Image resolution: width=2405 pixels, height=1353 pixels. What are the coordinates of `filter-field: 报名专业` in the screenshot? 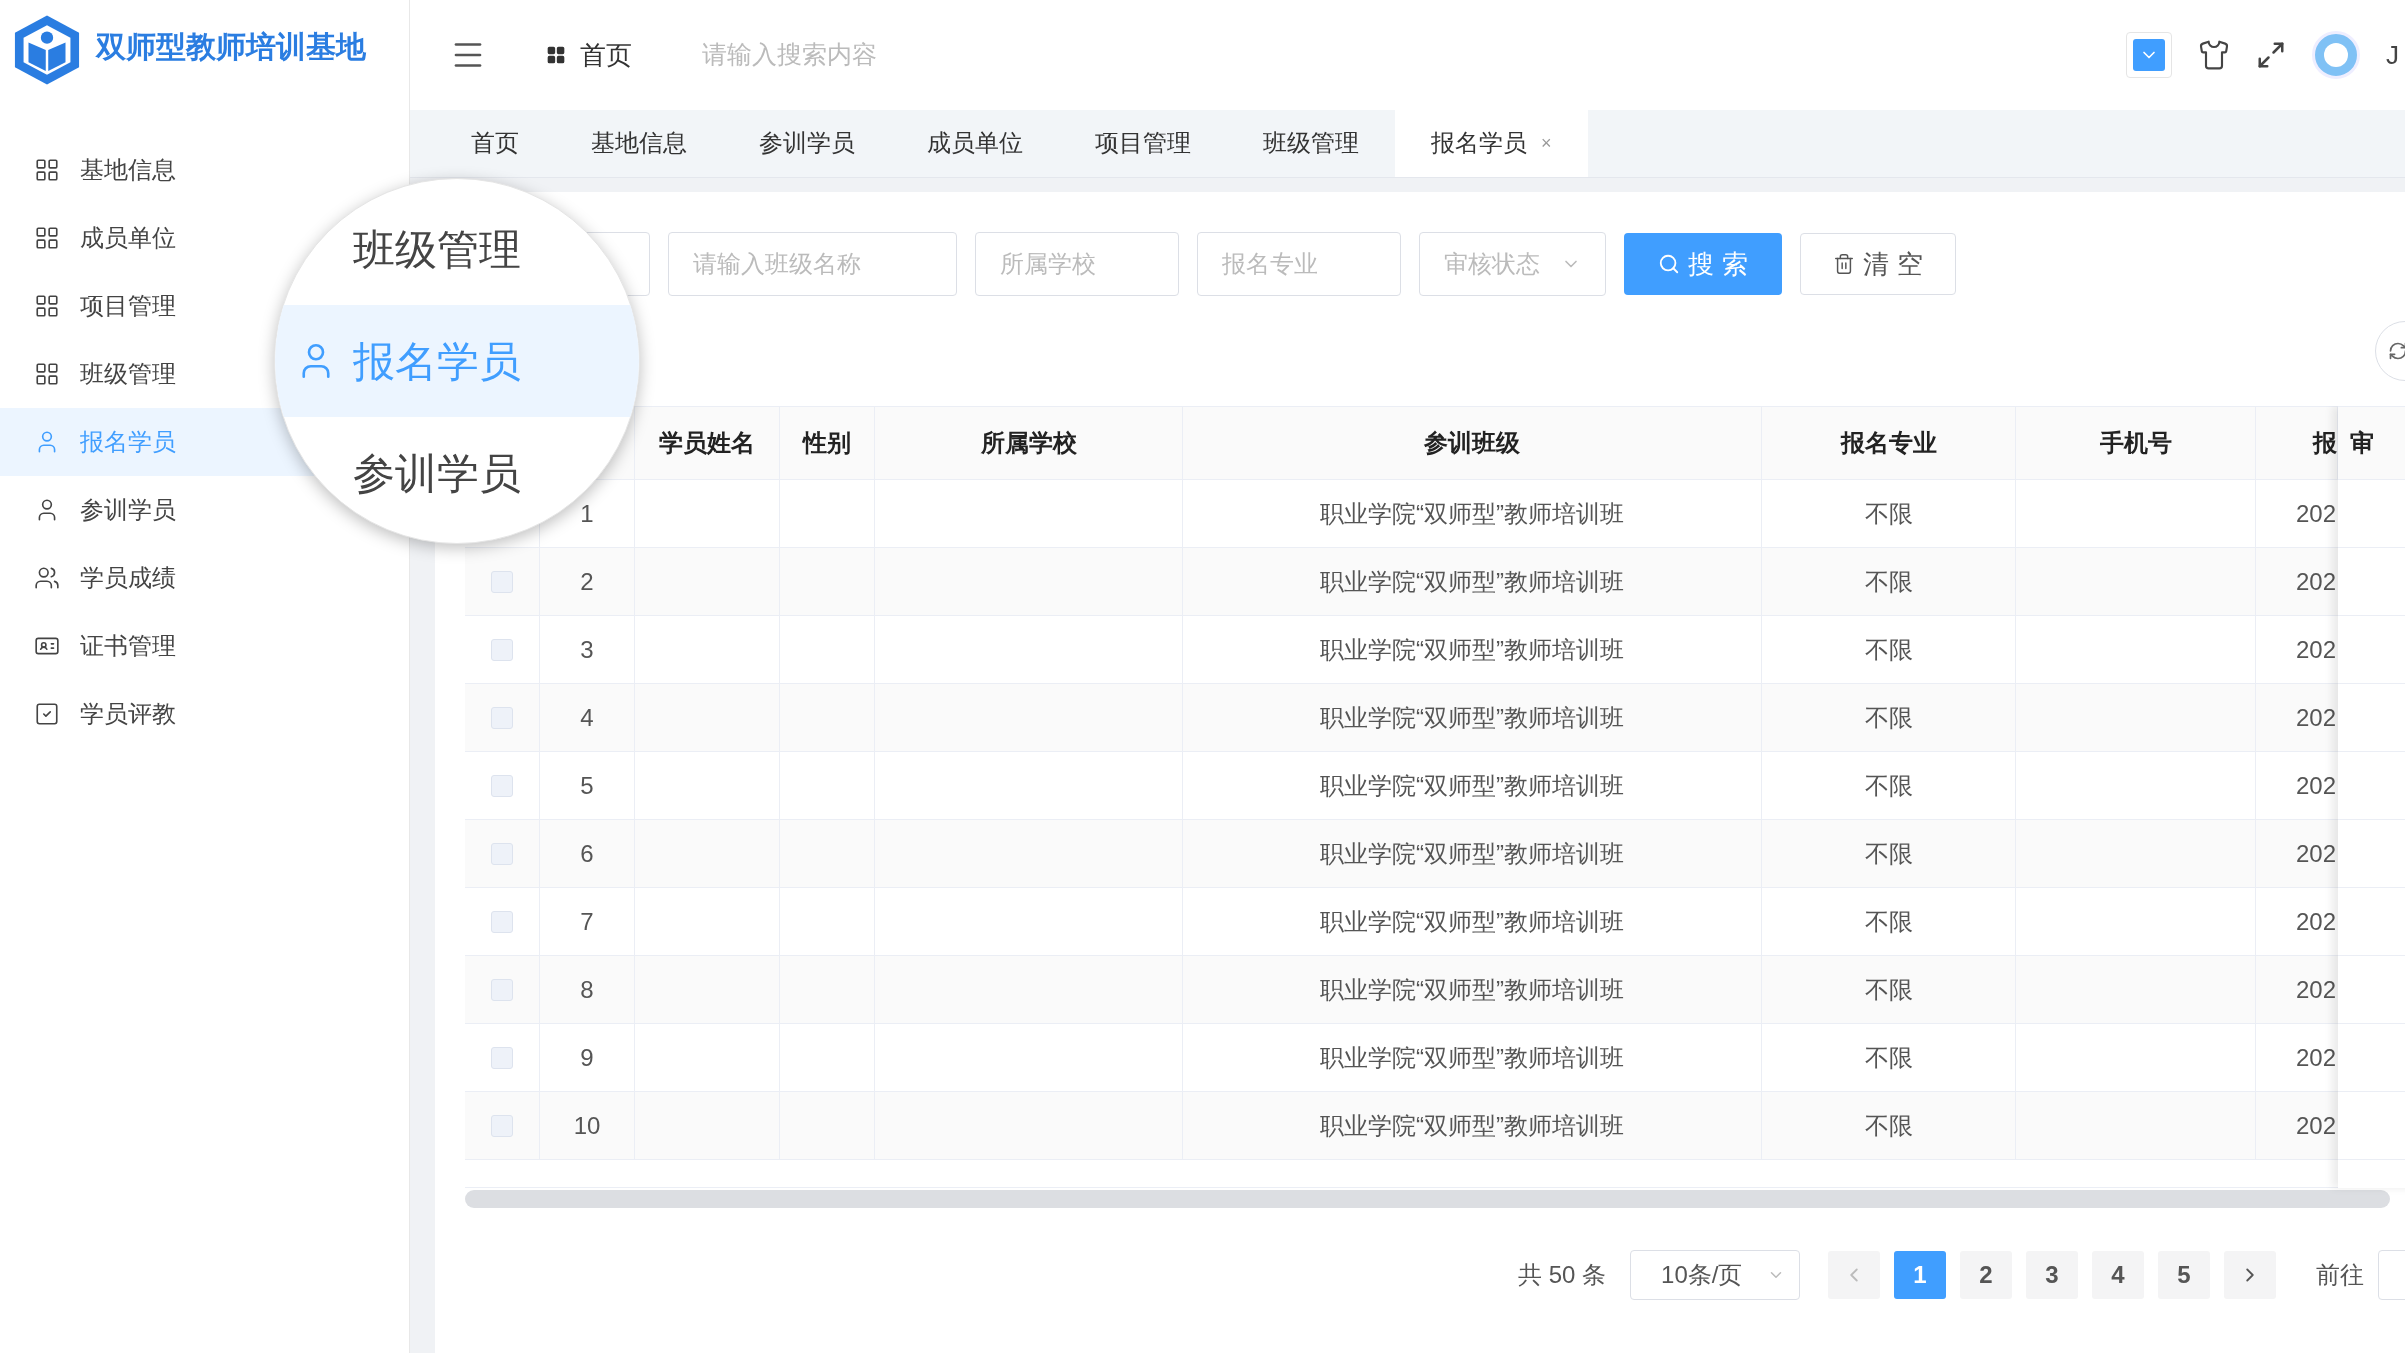 It's located at (1299, 264).